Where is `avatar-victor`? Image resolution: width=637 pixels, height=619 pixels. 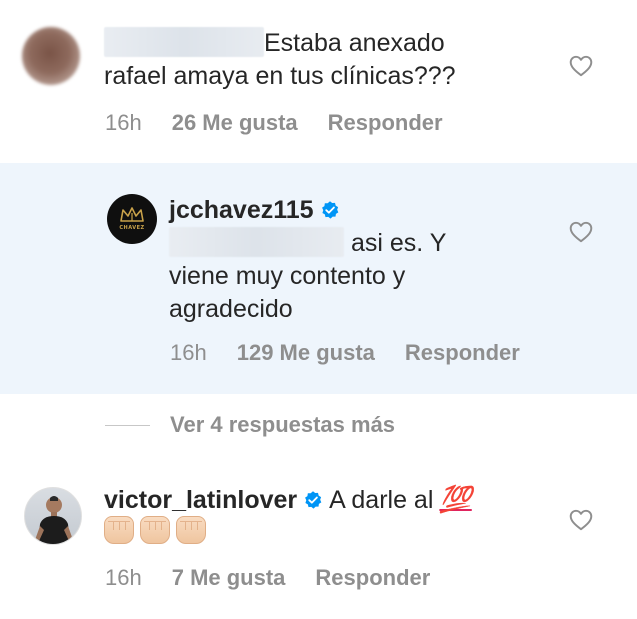 avatar-victor is located at coordinates (53, 516).